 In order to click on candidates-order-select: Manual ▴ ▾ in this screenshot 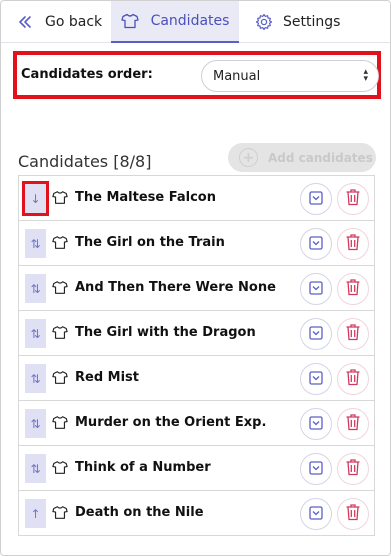, I will do `click(290, 76)`.